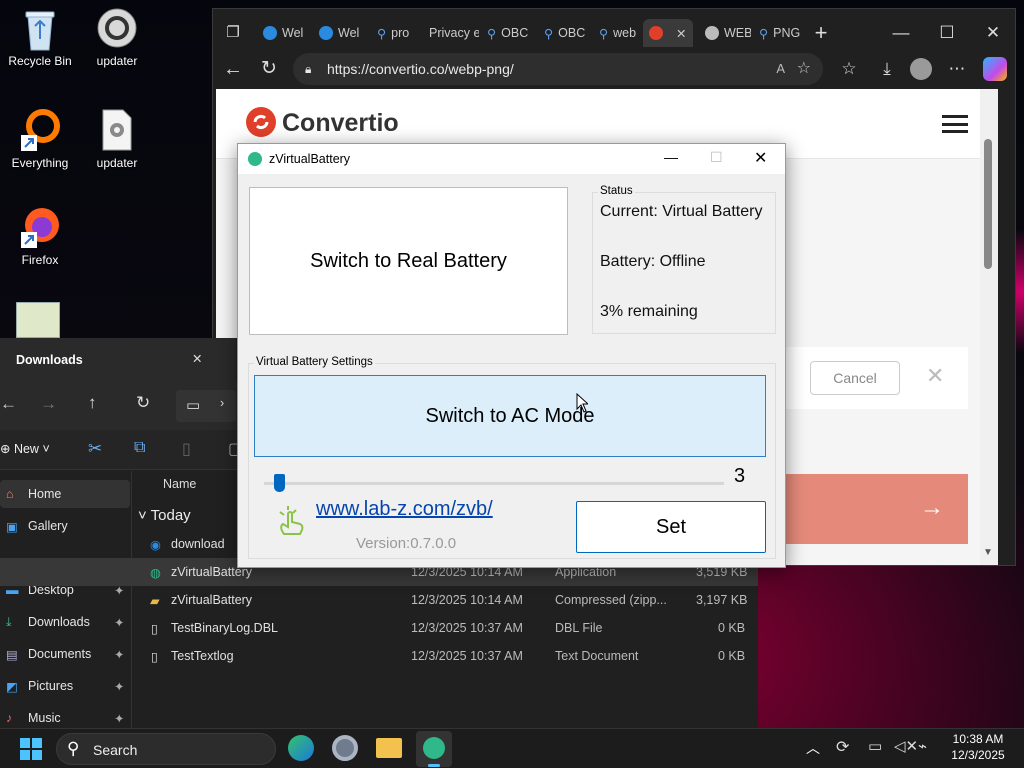  Describe the element at coordinates (340, 123) in the screenshot. I see `site-brand: Convertio` at that location.